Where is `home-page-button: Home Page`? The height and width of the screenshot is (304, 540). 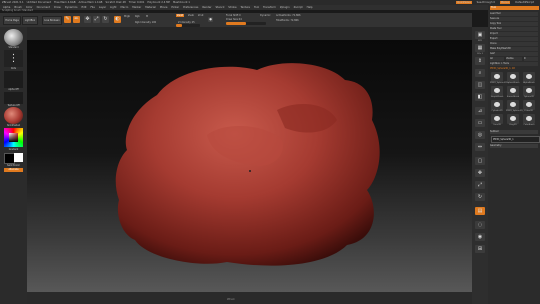 home-page-button: Home Page is located at coordinates (12, 20).